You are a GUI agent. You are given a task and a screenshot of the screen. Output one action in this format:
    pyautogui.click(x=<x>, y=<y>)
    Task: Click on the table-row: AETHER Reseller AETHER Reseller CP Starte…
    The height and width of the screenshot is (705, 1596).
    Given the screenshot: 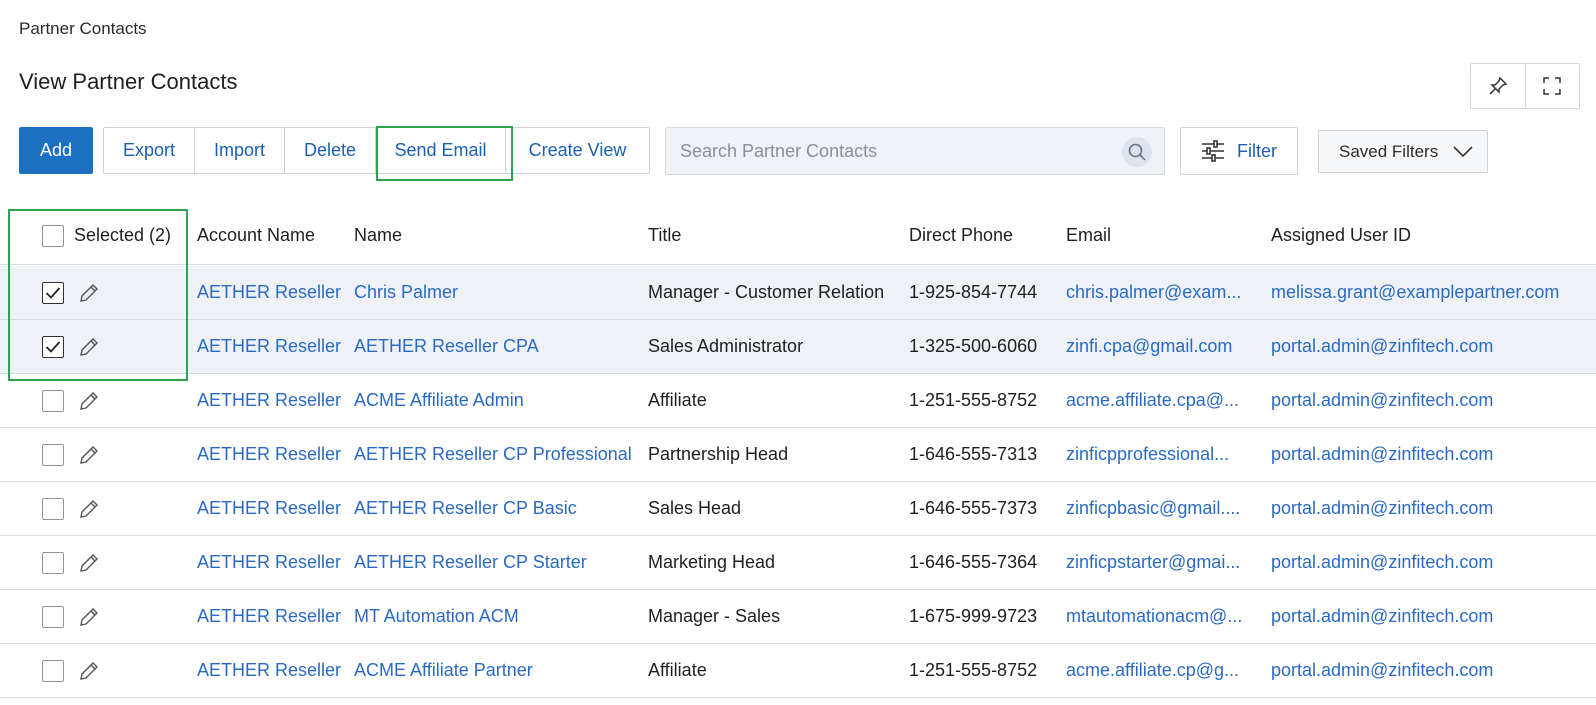 What is the action you would take?
    pyautogui.click(x=798, y=563)
    